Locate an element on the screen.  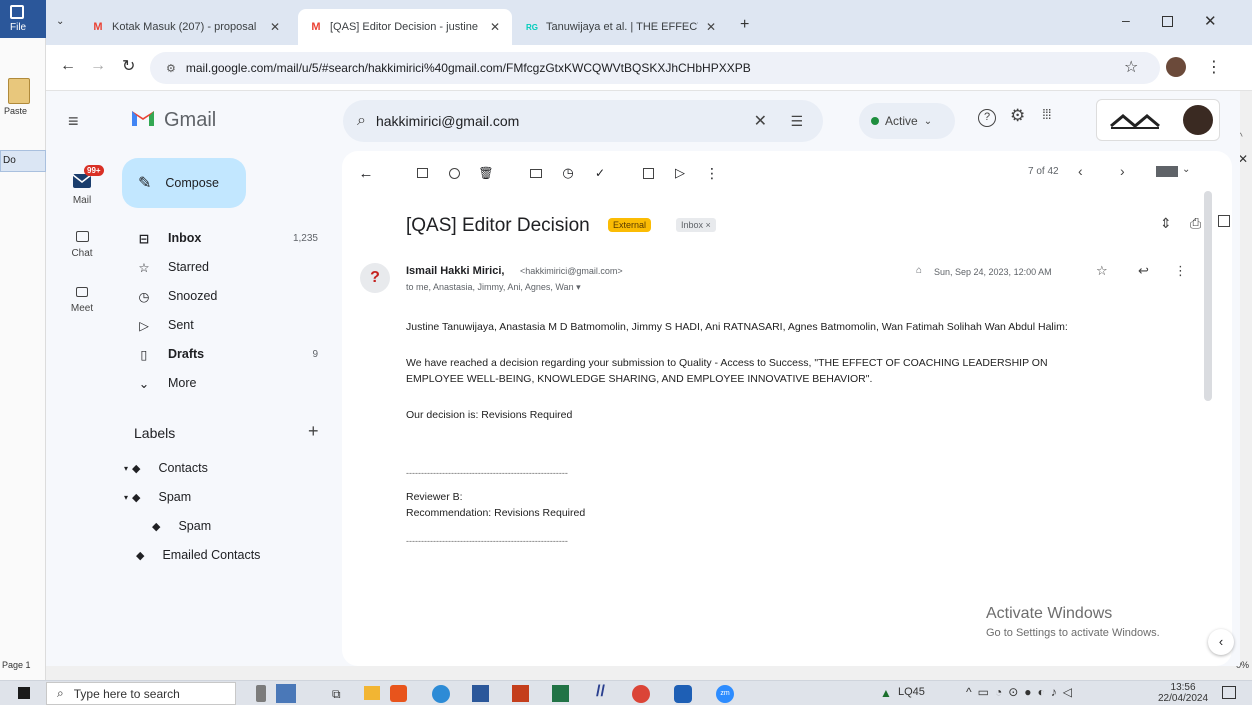
delete-icon: 🗑 is located at coordinates (486, 173).